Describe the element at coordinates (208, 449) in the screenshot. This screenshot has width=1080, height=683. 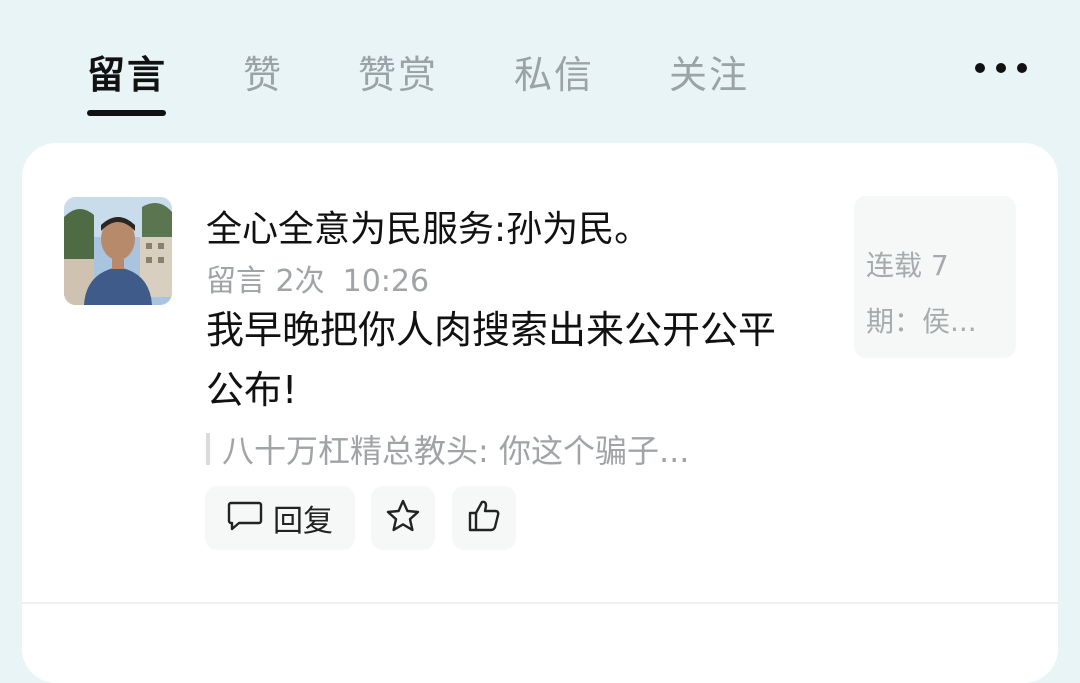
I see `quote-bar` at that location.